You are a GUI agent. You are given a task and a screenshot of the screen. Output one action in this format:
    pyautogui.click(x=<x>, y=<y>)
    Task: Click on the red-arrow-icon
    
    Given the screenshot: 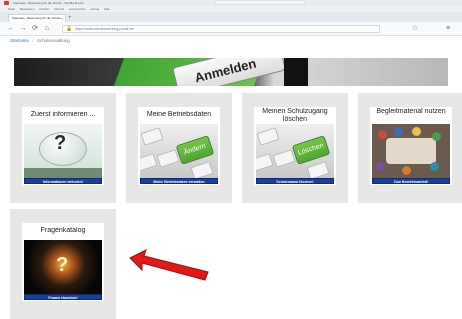 What is the action you would take?
    pyautogui.click(x=169, y=265)
    